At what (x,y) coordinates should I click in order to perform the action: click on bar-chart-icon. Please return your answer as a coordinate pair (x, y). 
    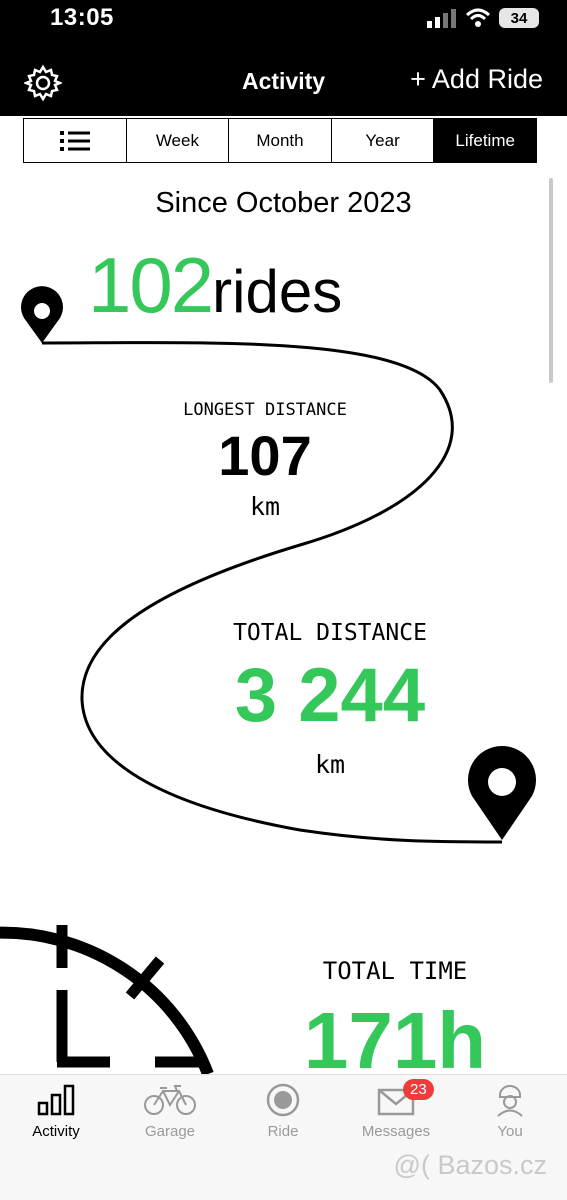
    Looking at the image, I should click on (56, 1100).